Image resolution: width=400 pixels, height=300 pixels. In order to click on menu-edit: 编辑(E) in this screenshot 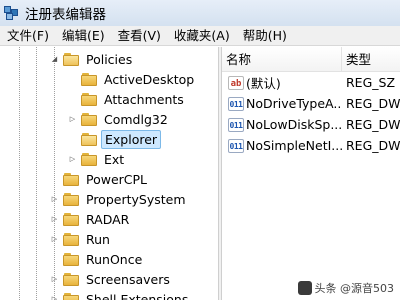, I will do `click(83, 36)`.